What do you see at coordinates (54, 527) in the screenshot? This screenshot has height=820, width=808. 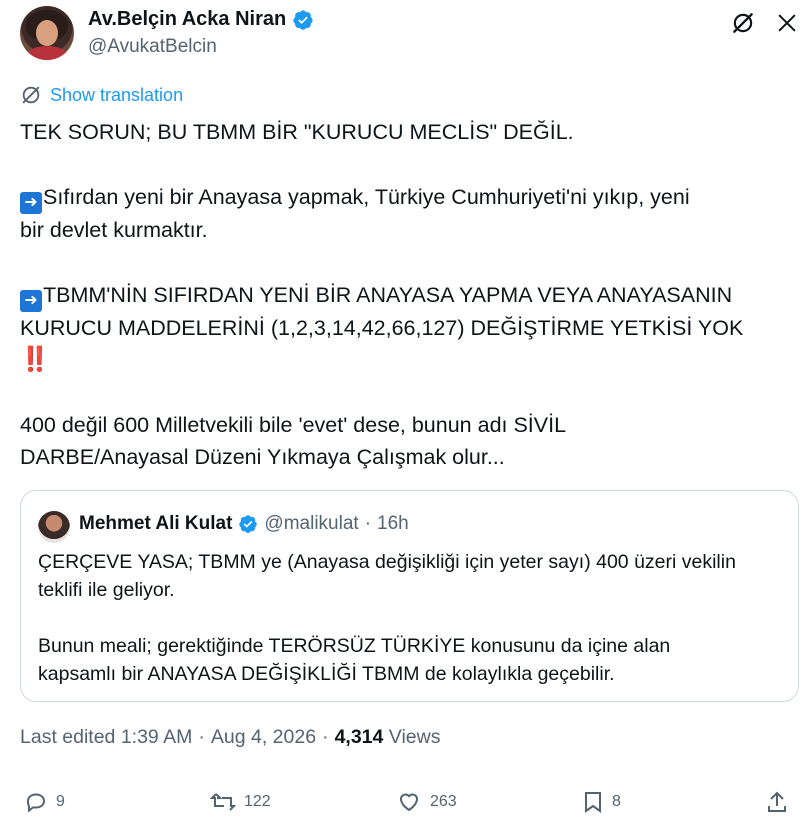 I see `quoted-author-avatar` at bounding box center [54, 527].